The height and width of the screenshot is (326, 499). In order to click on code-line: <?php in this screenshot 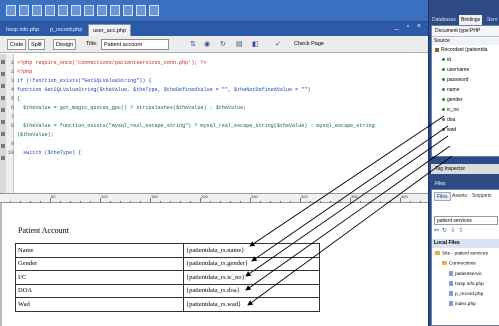, I will do `click(25, 72)`.